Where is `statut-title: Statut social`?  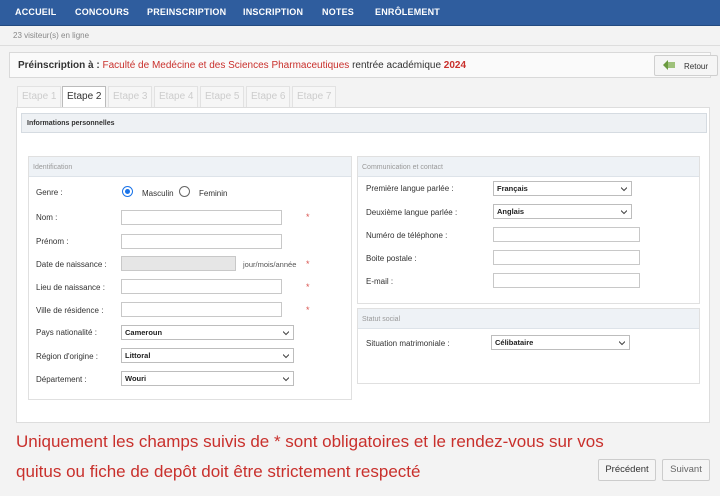 statut-title: Statut social is located at coordinates (381, 319).